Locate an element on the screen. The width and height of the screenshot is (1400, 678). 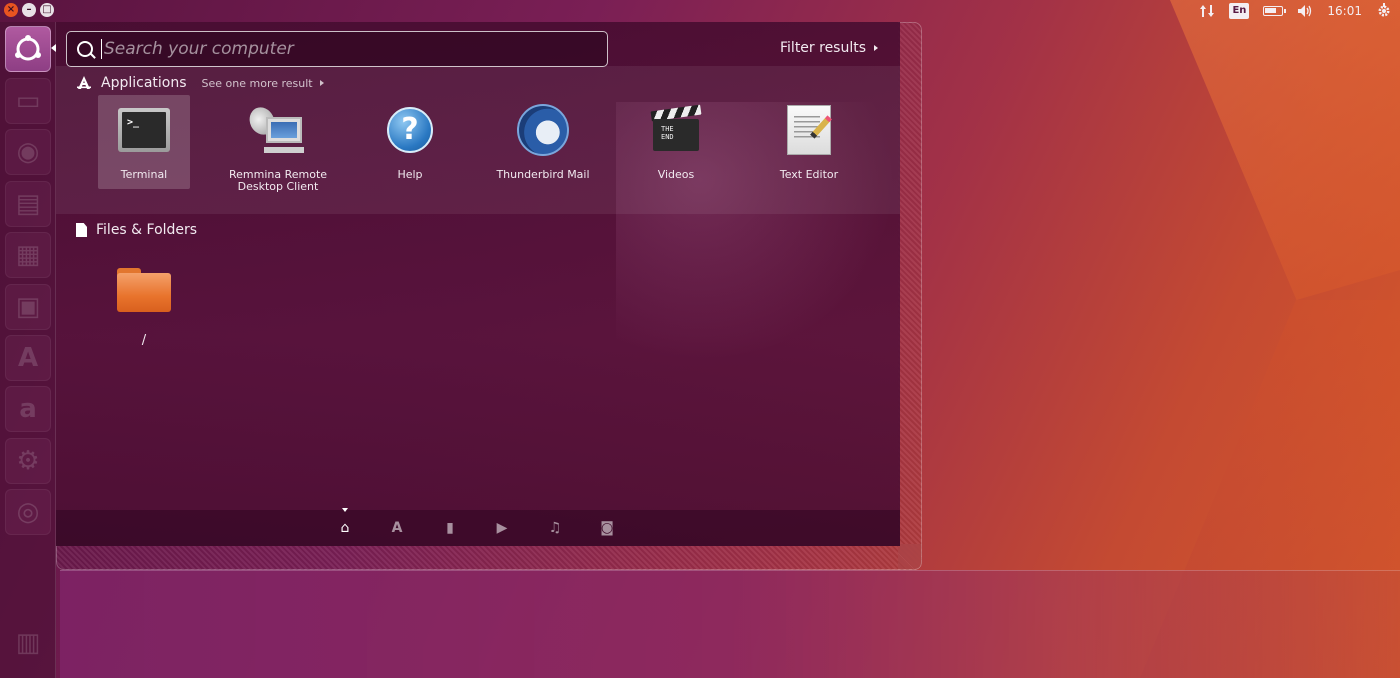
network-updown-icon is located at coordinates (1207, 11).